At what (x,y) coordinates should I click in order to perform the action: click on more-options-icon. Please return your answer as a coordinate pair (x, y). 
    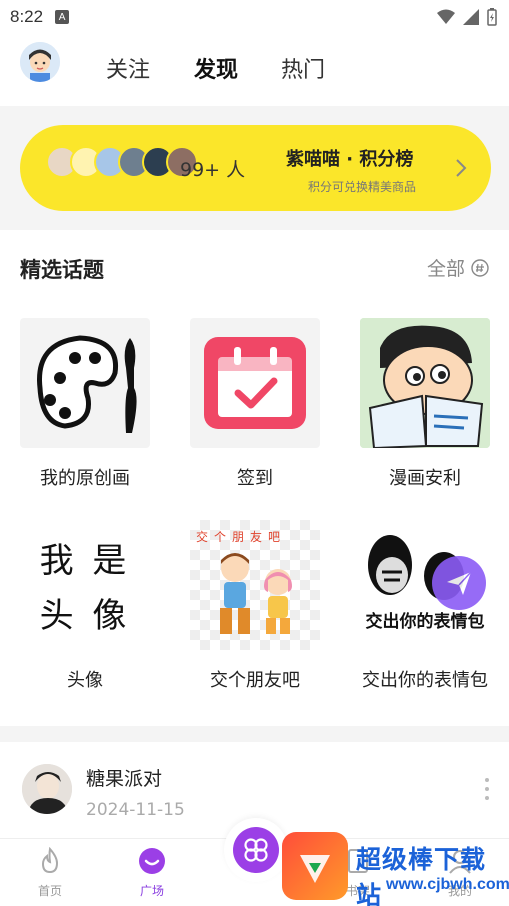
    Looking at the image, I should click on (487, 789).